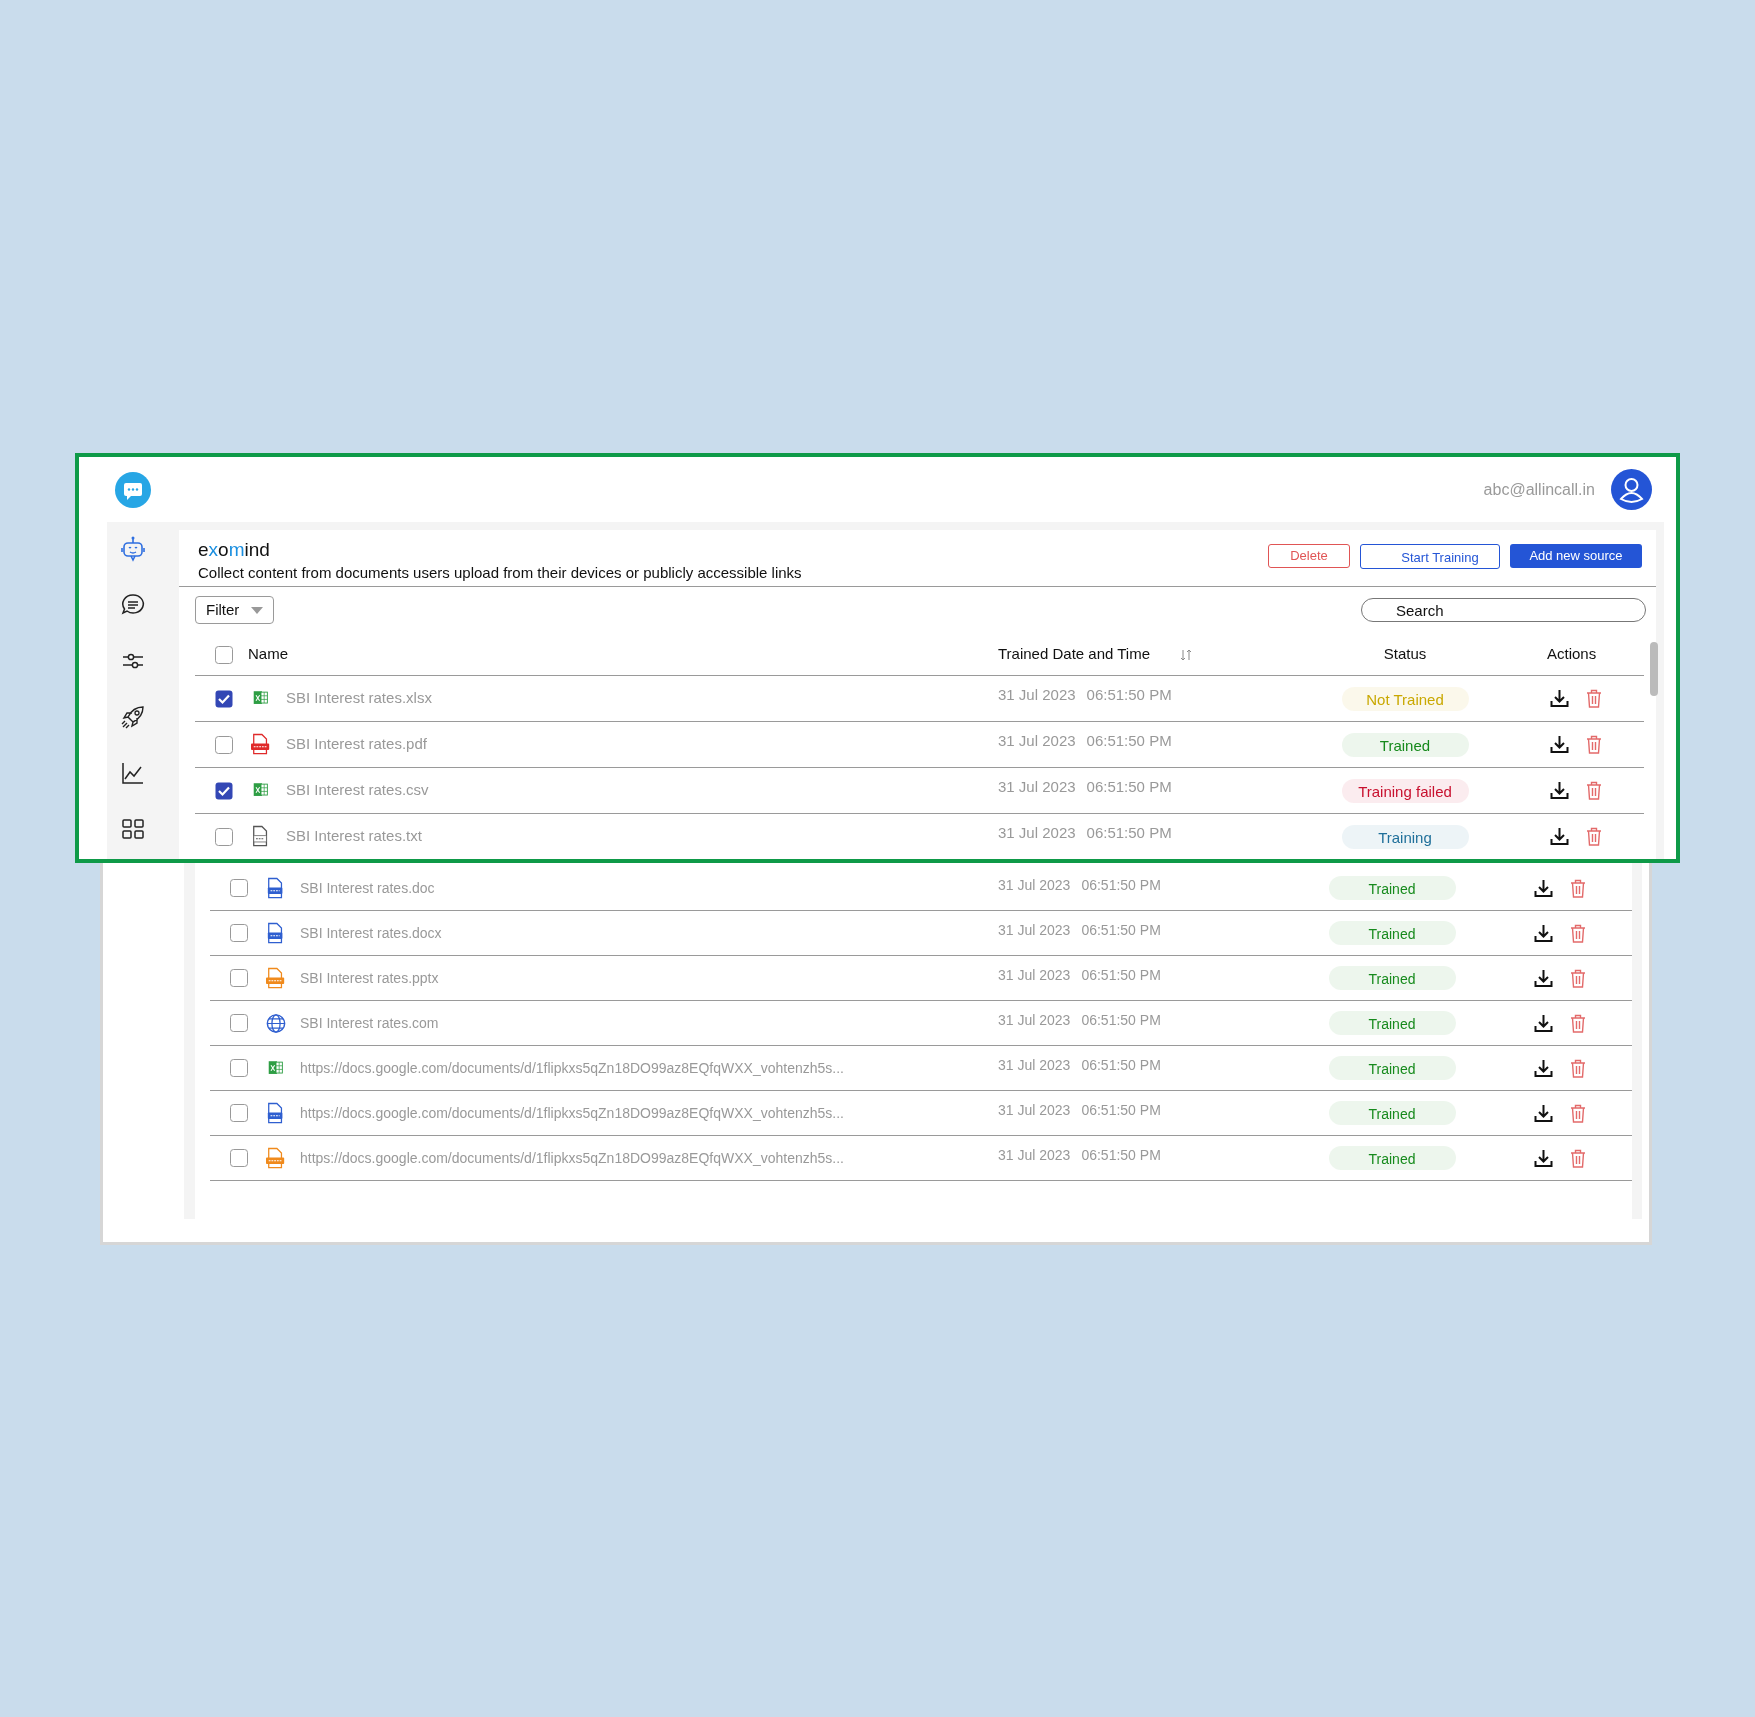  Describe the element at coordinates (1309, 556) in the screenshot. I see `delete-button: Delete` at that location.